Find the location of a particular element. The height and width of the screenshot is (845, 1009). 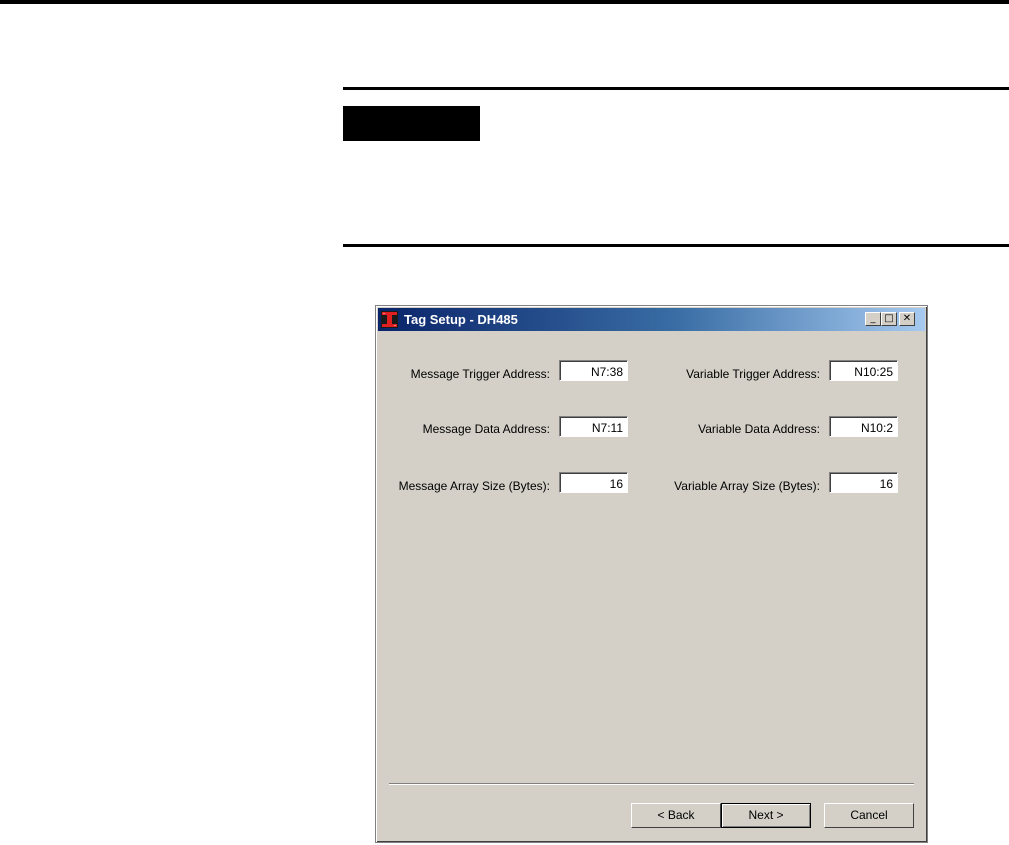

title-bar: Tag Setup - DH485 _ □ ✕ is located at coordinates (651, 319).